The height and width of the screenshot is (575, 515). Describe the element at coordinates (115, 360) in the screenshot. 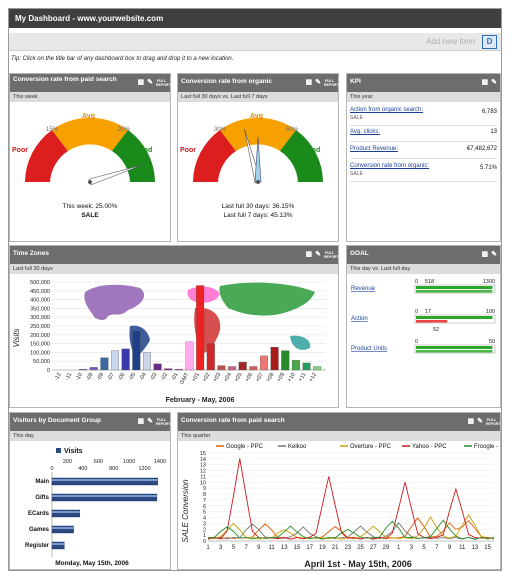

I see `bar--07` at that location.